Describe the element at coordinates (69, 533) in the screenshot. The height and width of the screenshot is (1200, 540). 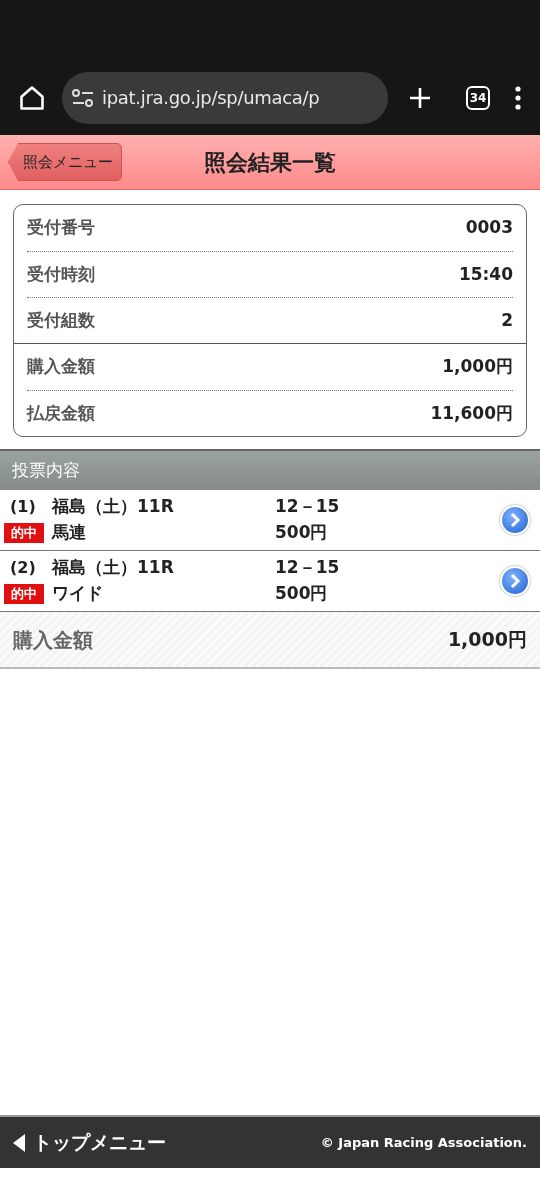
I see `bet-type: 馬連` at that location.